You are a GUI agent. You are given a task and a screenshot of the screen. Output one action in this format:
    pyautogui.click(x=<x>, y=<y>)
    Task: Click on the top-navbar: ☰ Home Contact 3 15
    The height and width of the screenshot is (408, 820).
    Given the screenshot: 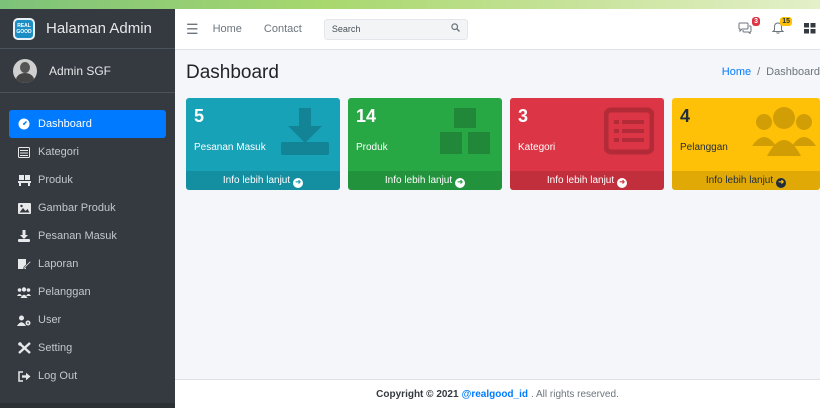 What is the action you would take?
    pyautogui.click(x=497, y=29)
    